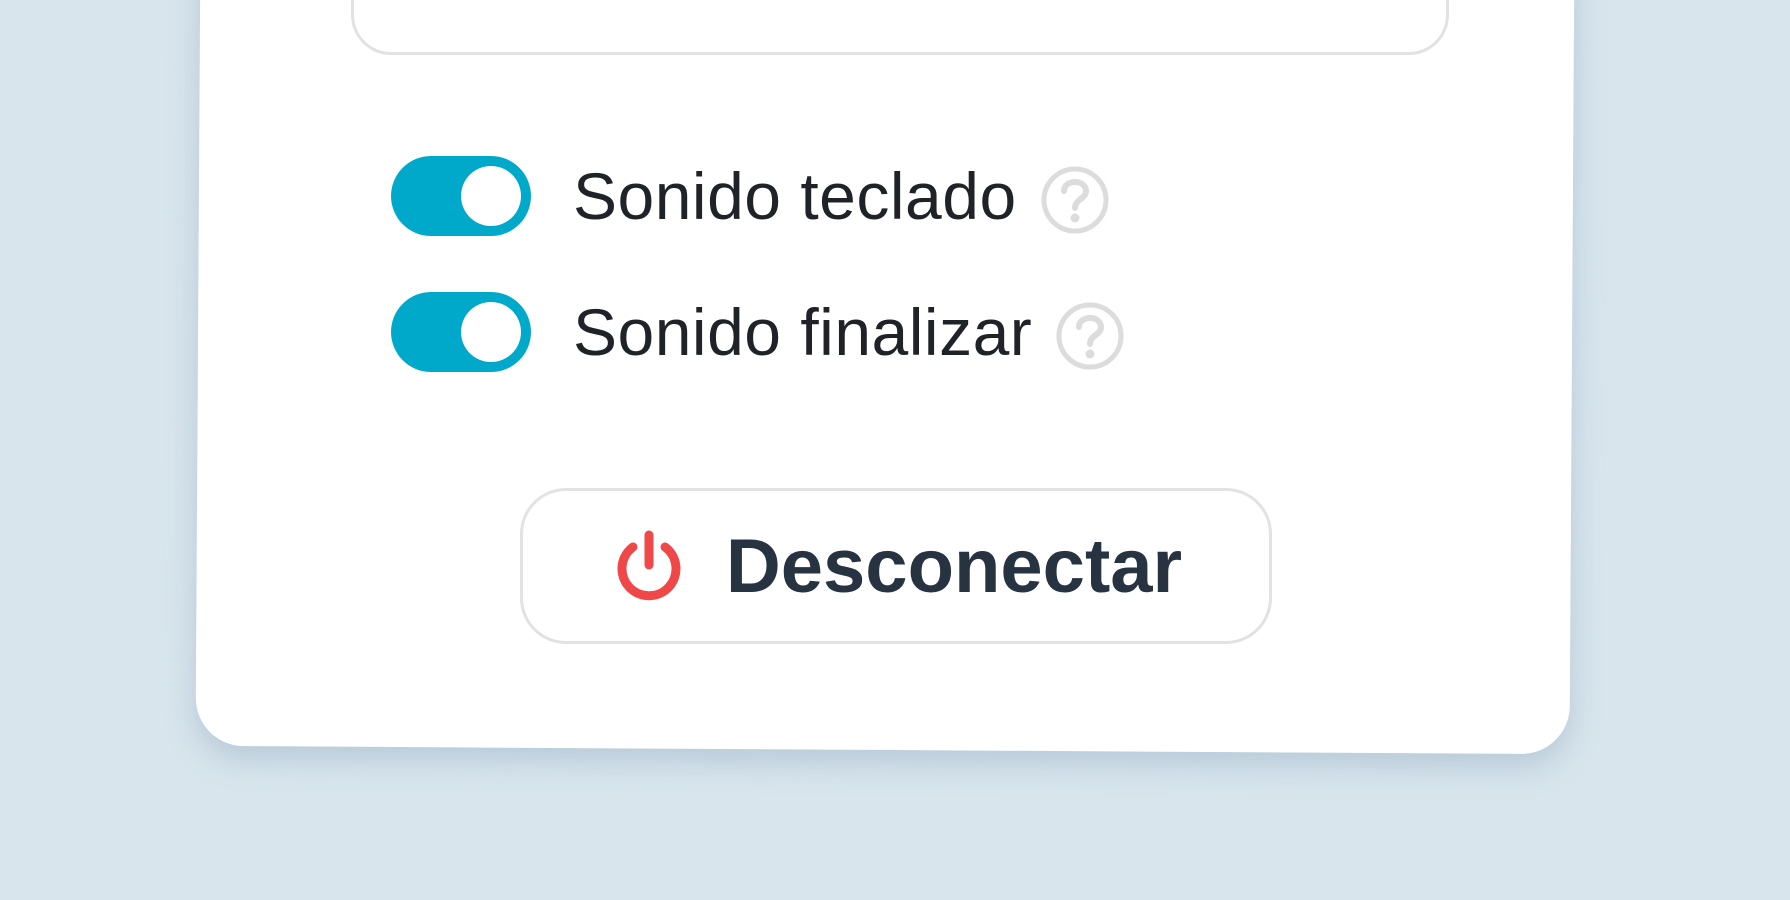  What do you see at coordinates (900, 27) in the screenshot?
I see `top-input-field` at bounding box center [900, 27].